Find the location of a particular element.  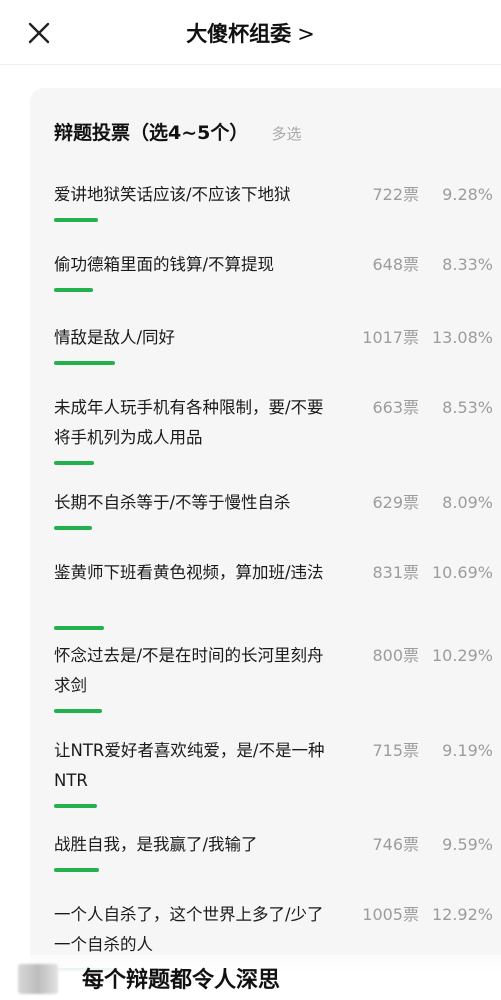

poll-option: 鉴黄师下班看黄色视频，算加班/违法 831票 10.69% is located at coordinates (276, 594).